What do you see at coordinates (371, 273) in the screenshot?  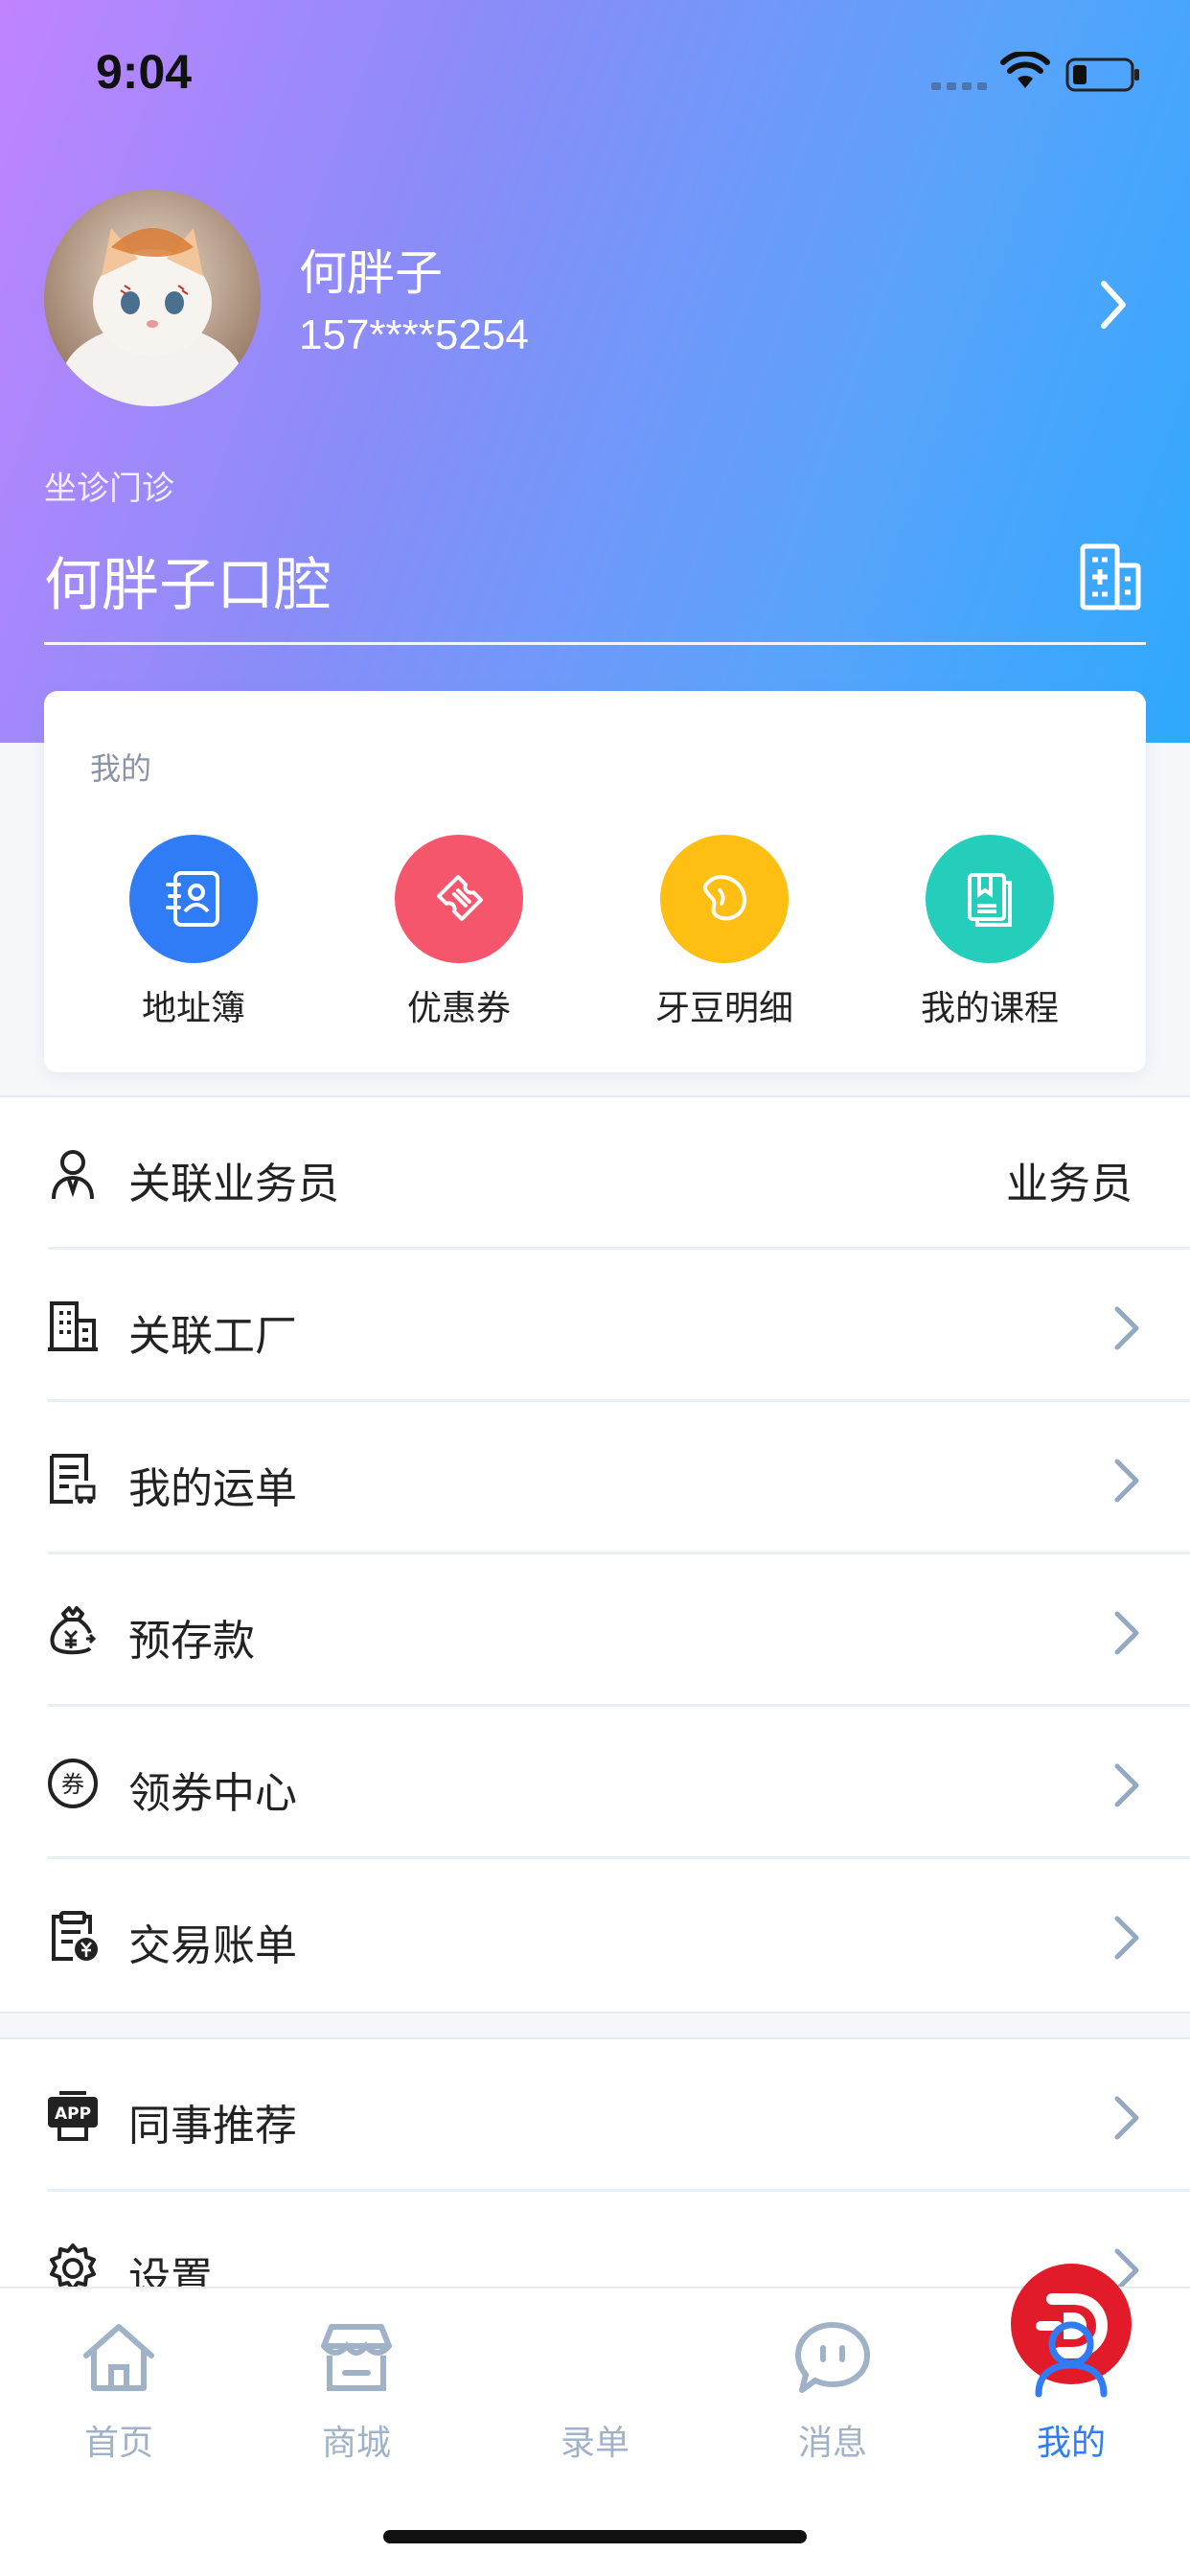 I see `user-name: 何胖子` at bounding box center [371, 273].